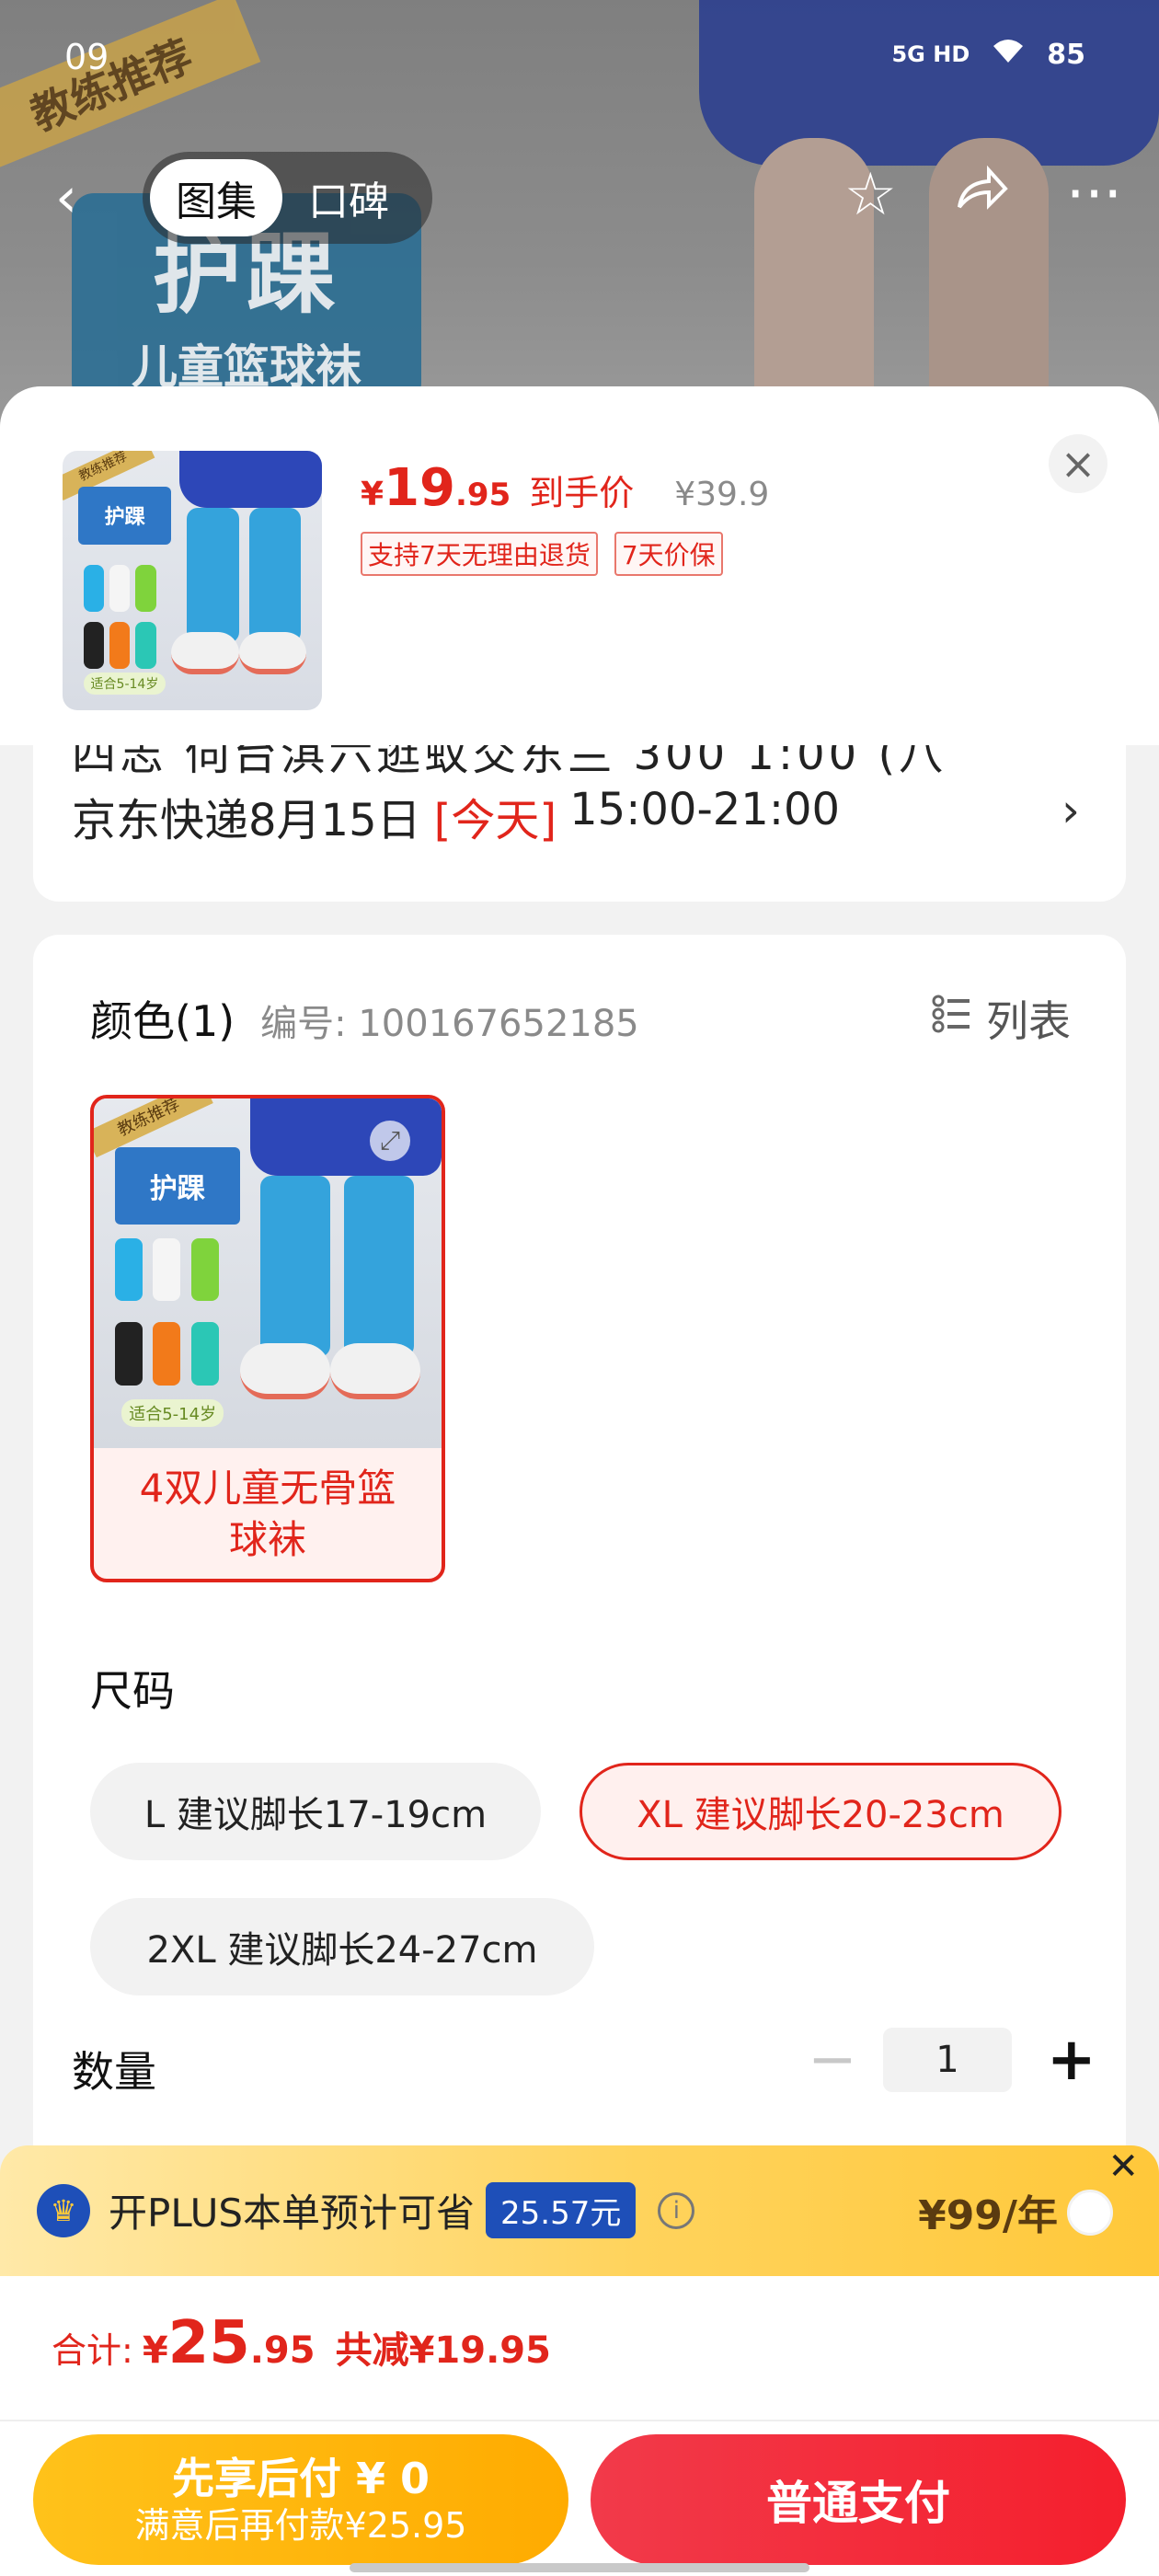 This screenshot has height=2576, width=1159. I want to click on expand-icon: ⤢, so click(390, 1141).